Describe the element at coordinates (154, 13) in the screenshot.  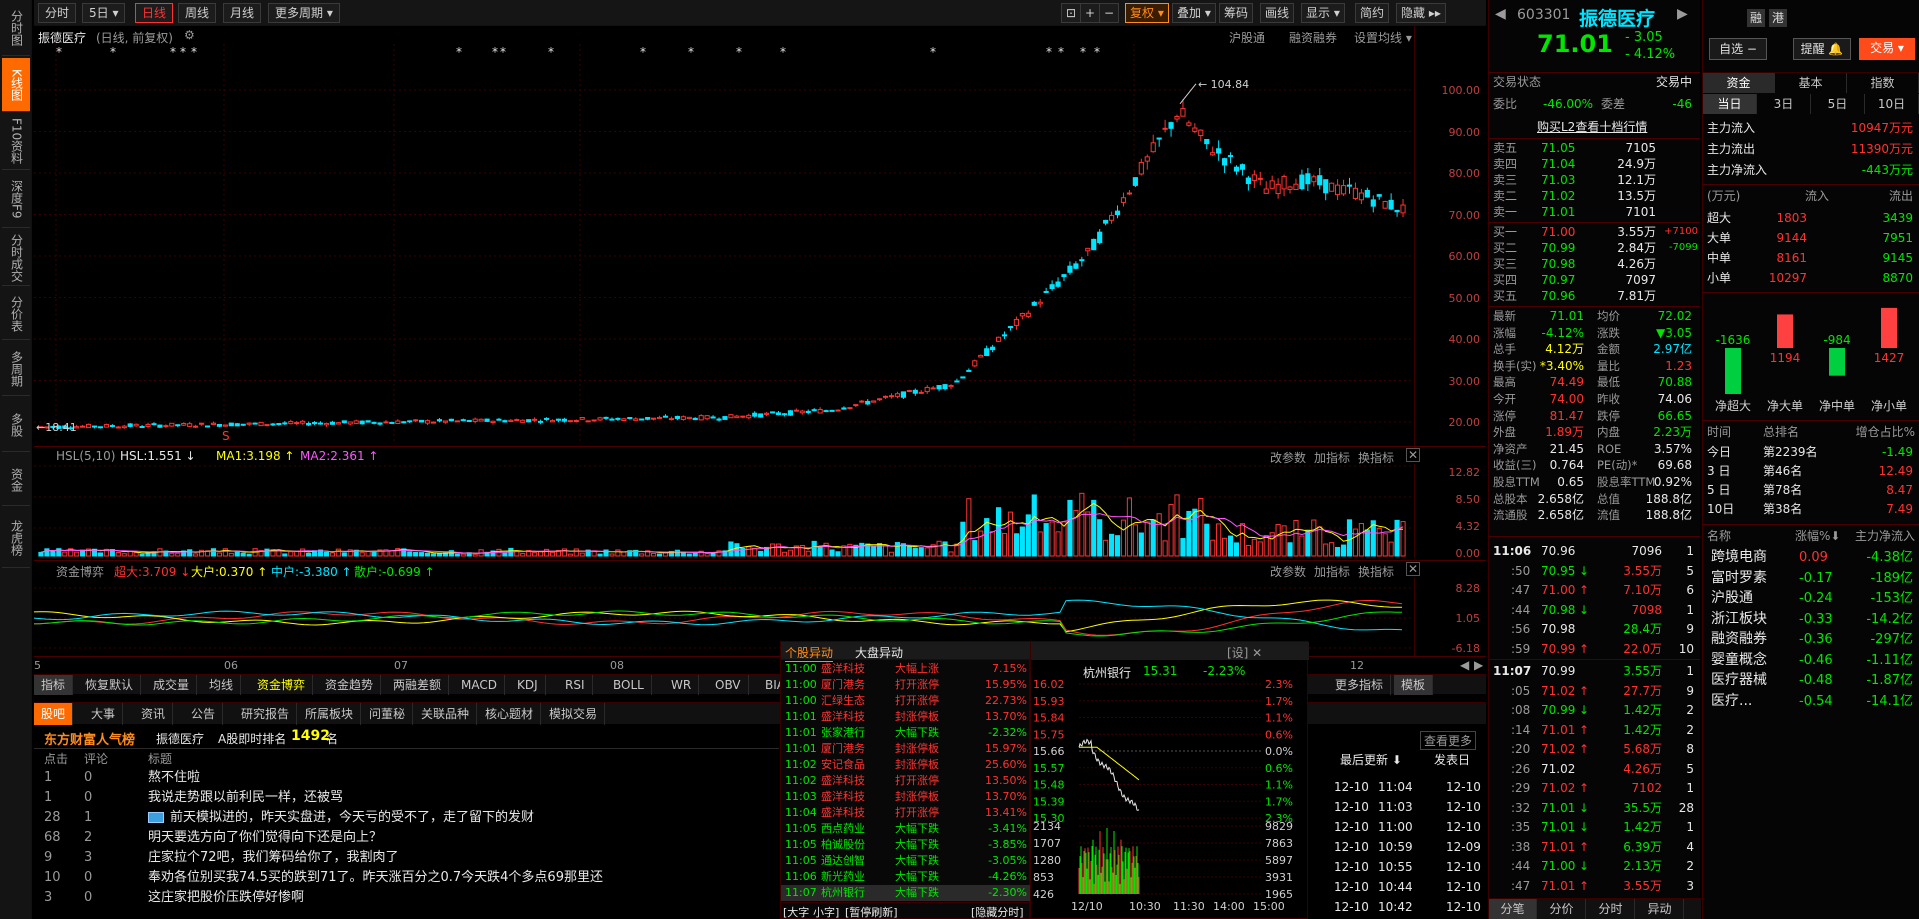
I see `period-2: 日线` at that location.